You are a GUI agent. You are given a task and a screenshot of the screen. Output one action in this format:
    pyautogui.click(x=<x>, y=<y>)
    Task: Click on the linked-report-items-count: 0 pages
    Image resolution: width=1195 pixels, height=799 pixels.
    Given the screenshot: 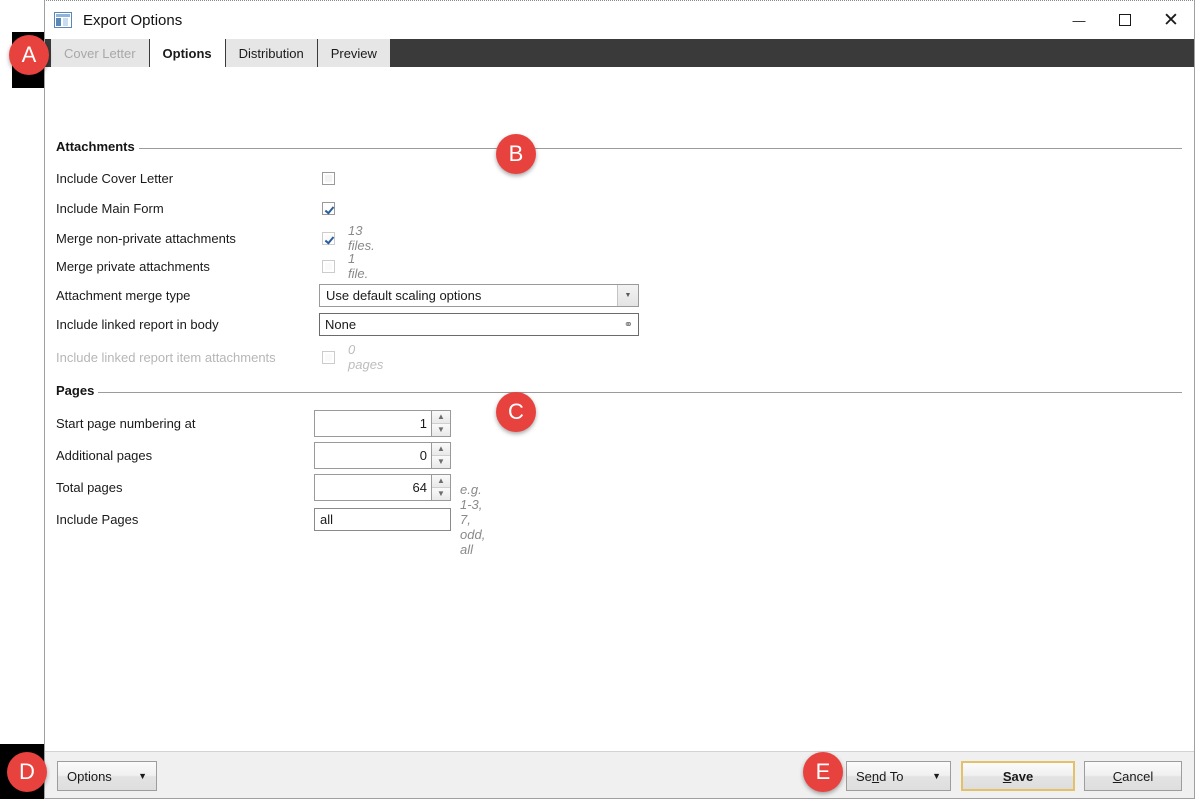 What is the action you would take?
    pyautogui.click(x=366, y=357)
    